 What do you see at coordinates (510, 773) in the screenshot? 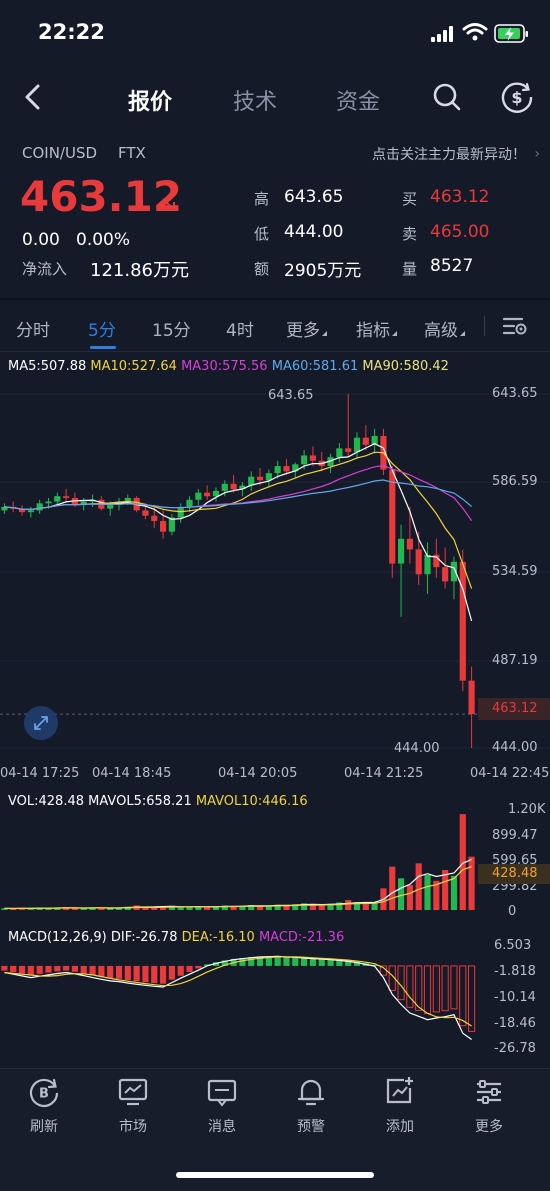
I see `x-tick: 04-14 22:45` at bounding box center [510, 773].